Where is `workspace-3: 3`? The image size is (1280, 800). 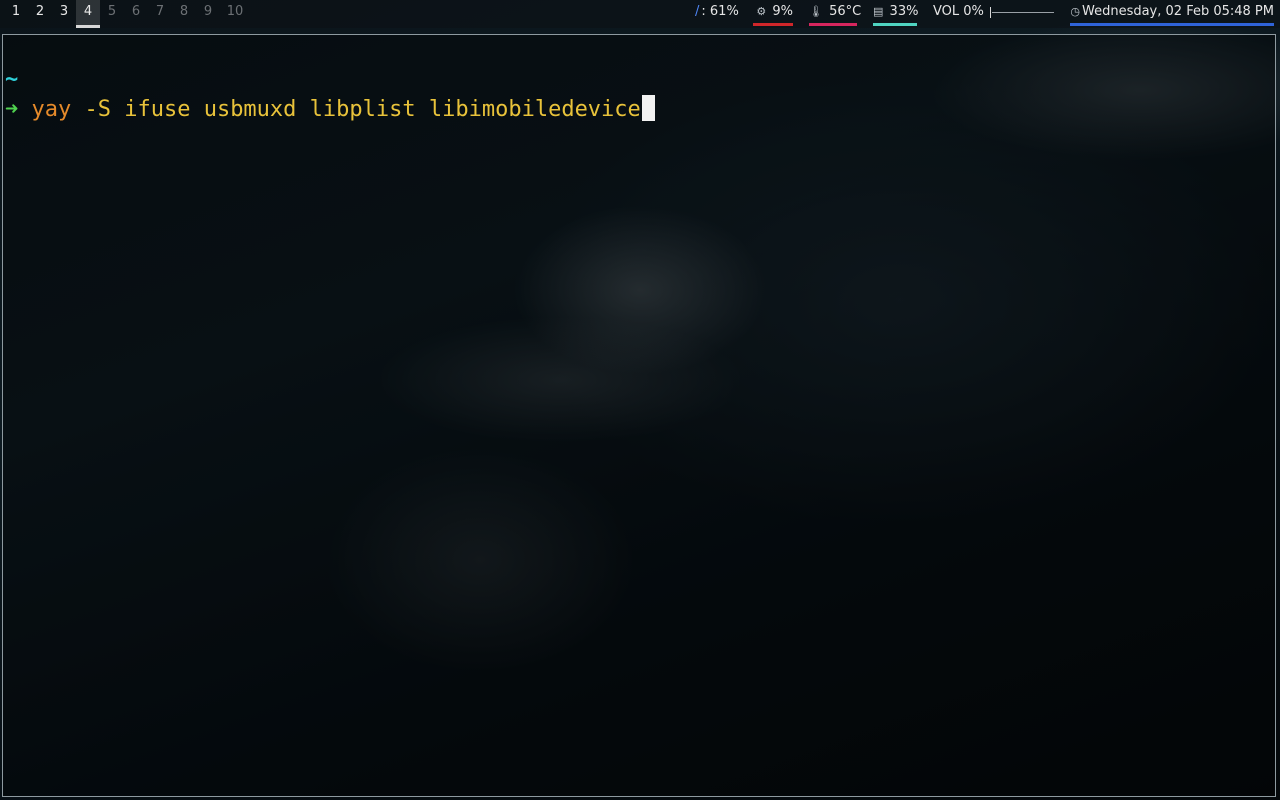
workspace-3: 3 is located at coordinates (64, 14).